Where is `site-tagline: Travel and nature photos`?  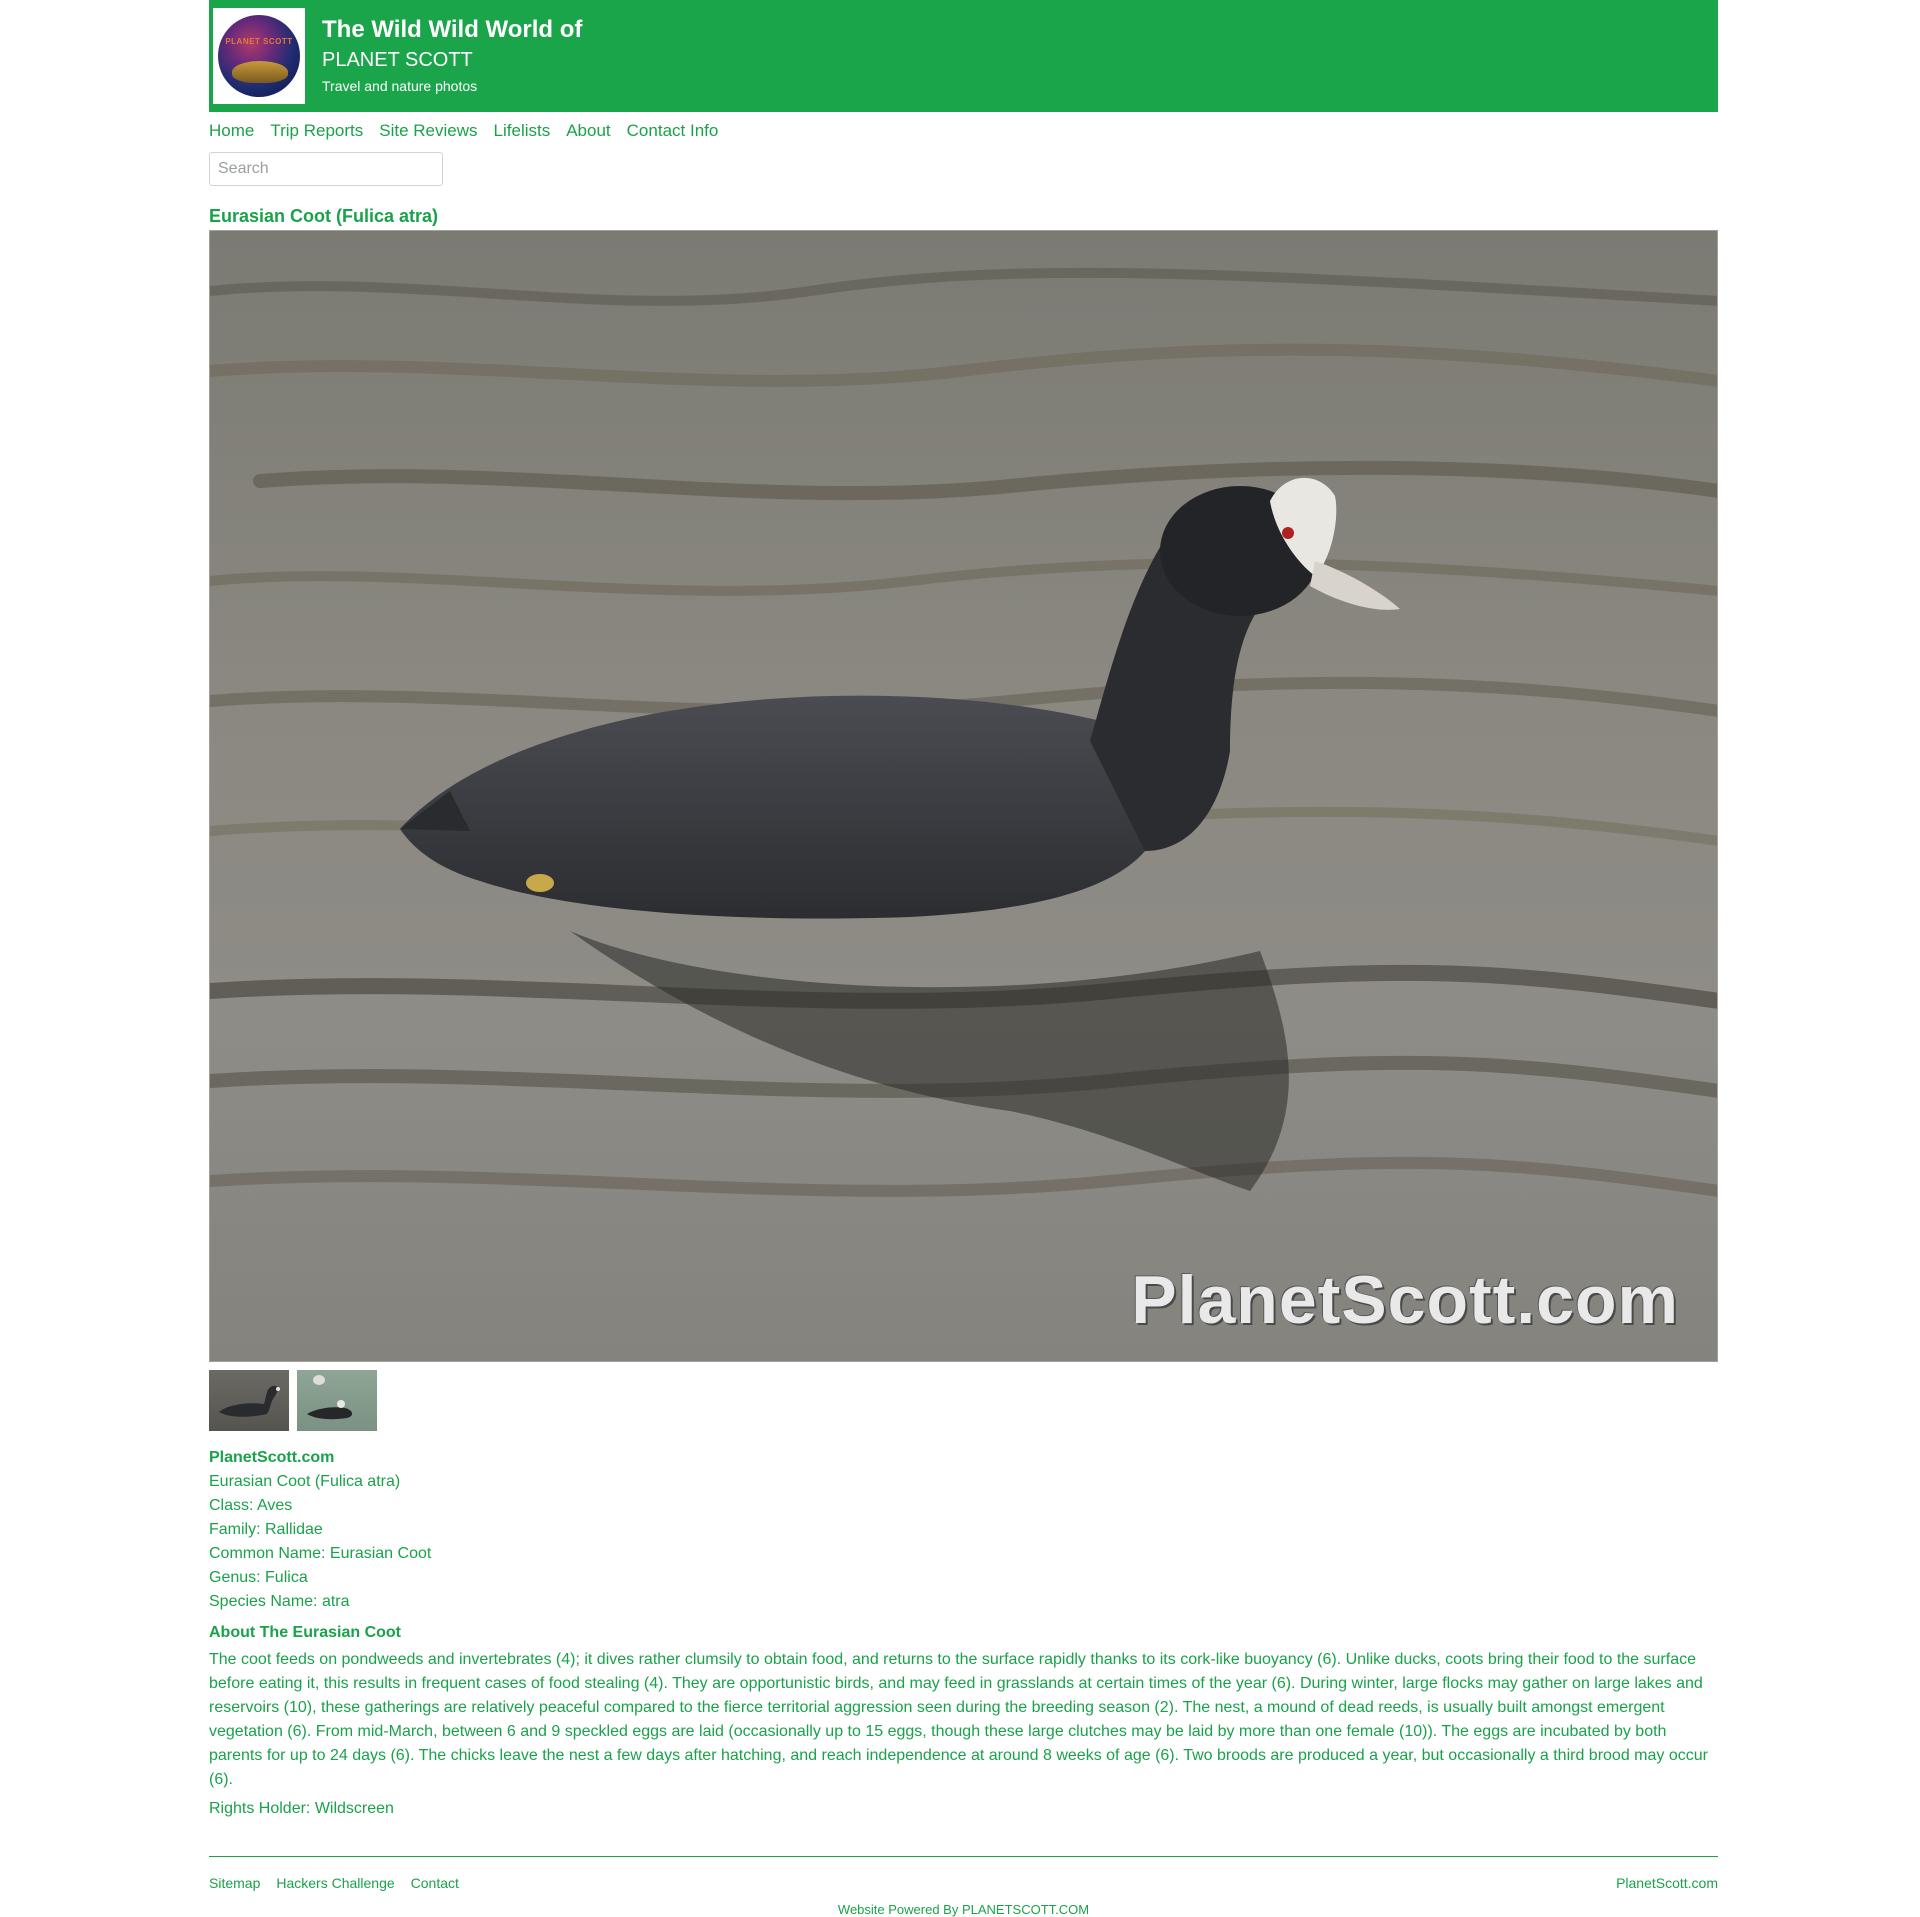 site-tagline: Travel and nature photos is located at coordinates (400, 86).